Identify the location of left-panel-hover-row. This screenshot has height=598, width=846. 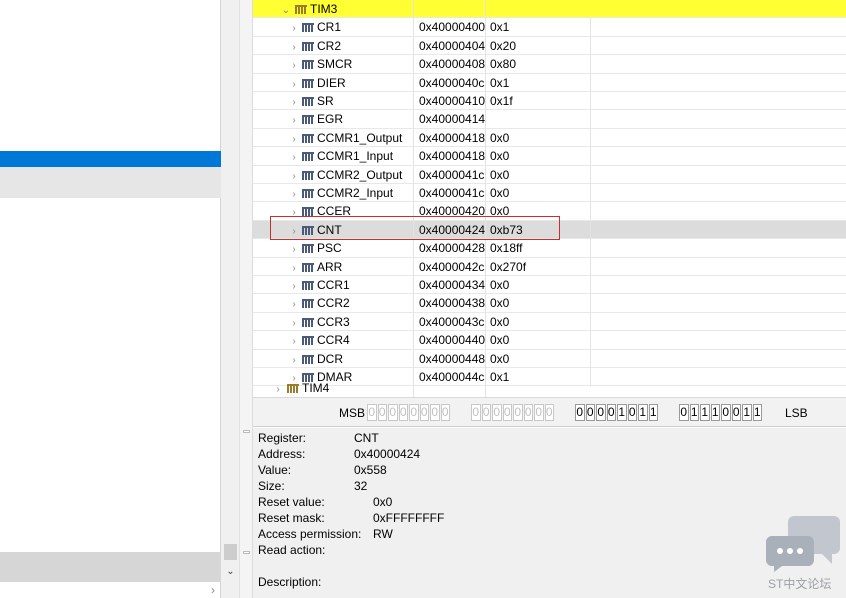
(110, 182).